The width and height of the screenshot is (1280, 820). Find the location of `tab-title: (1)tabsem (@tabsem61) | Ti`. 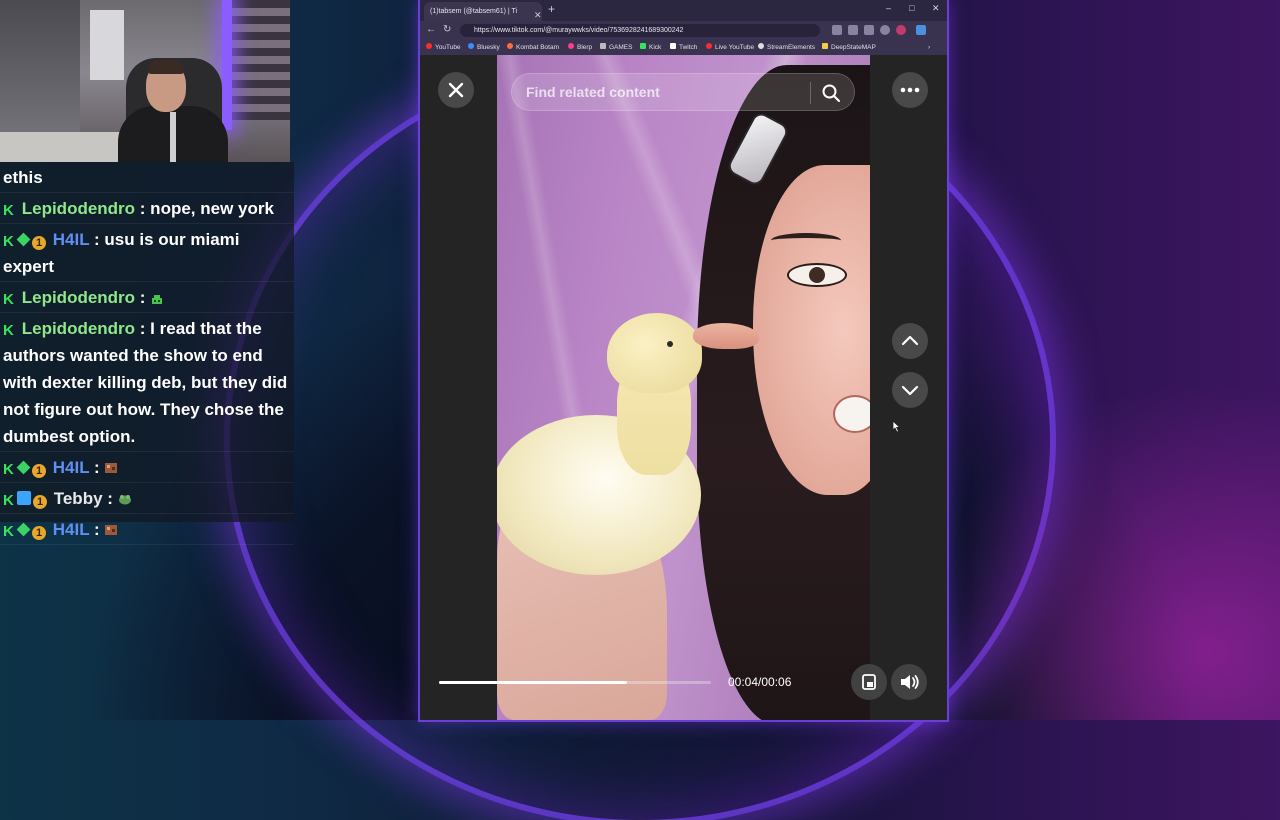

tab-title: (1)tabsem (@tabsem61) | Ti is located at coordinates (474, 11).